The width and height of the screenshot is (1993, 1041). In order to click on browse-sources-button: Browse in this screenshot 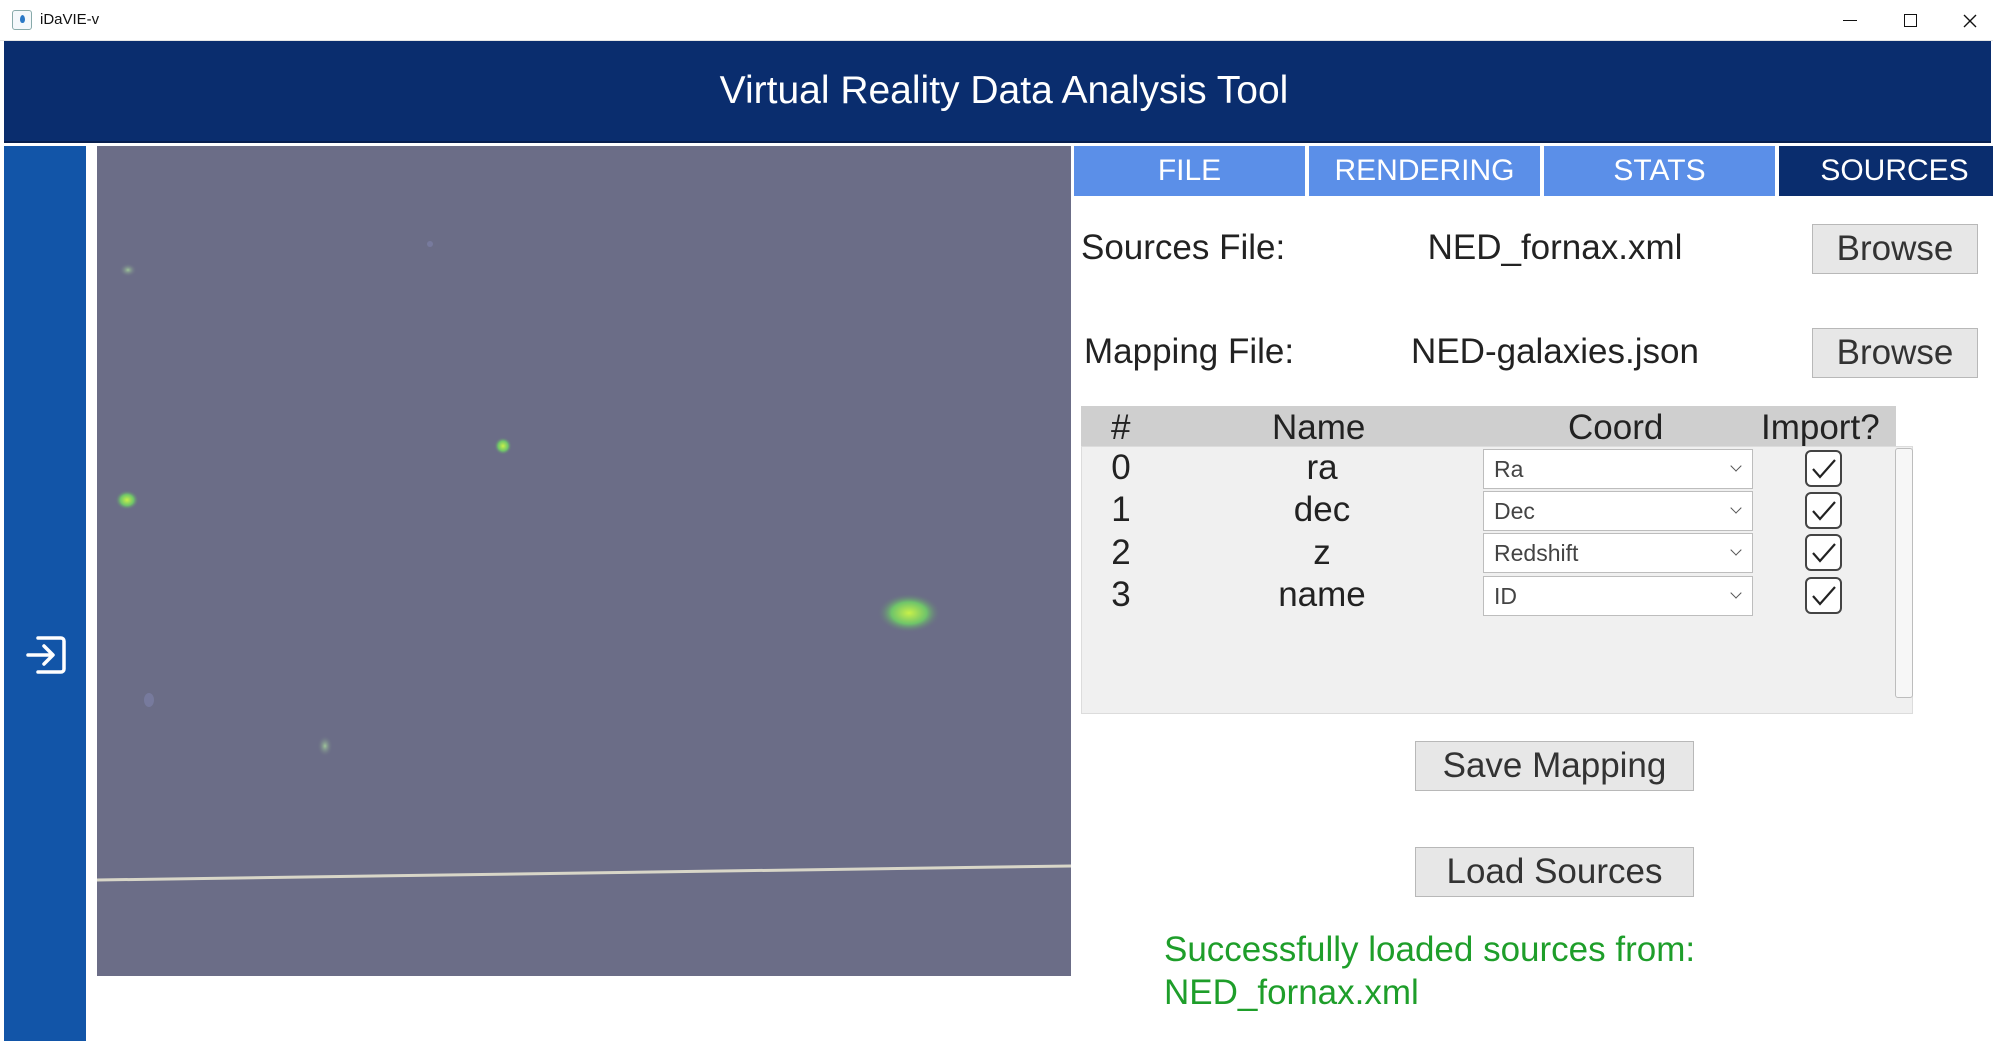, I will do `click(1895, 249)`.